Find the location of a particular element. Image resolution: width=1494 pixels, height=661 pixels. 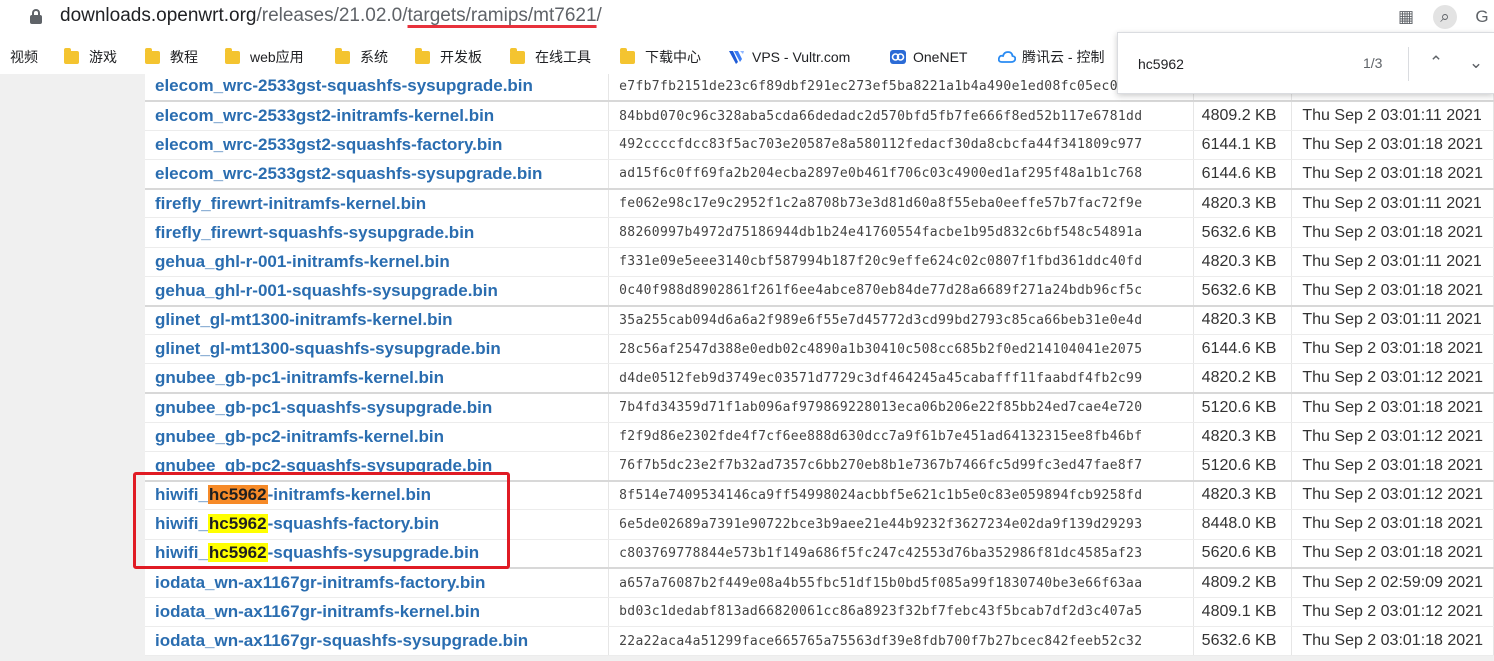

file-link: glinet_gl-mt1300-initramfs-kernel.bin is located at coordinates (377, 320).